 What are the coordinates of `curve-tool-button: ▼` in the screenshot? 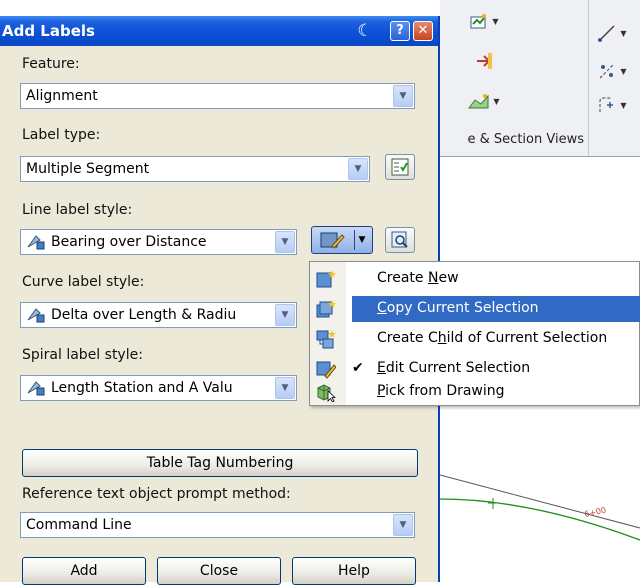 It's located at (612, 105).